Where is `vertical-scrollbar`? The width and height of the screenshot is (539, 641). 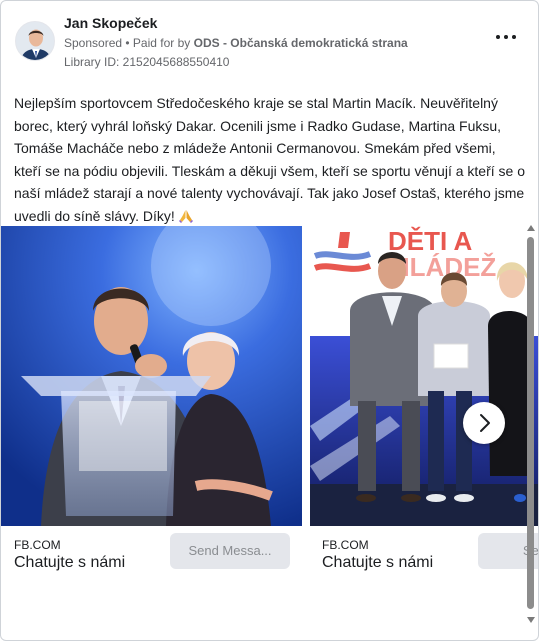 vertical-scrollbar is located at coordinates (530, 425).